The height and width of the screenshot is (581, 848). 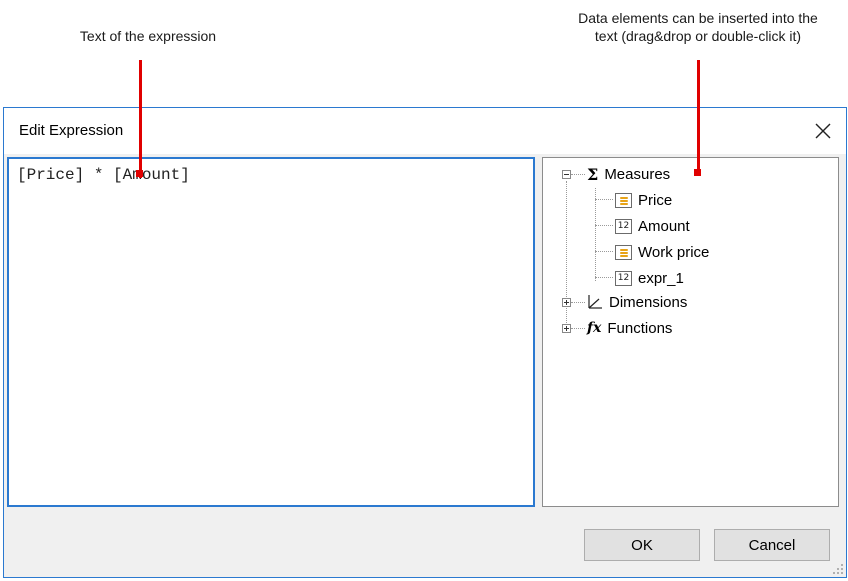 What do you see at coordinates (637, 174) in the screenshot?
I see `tree-node-label: Measures` at bounding box center [637, 174].